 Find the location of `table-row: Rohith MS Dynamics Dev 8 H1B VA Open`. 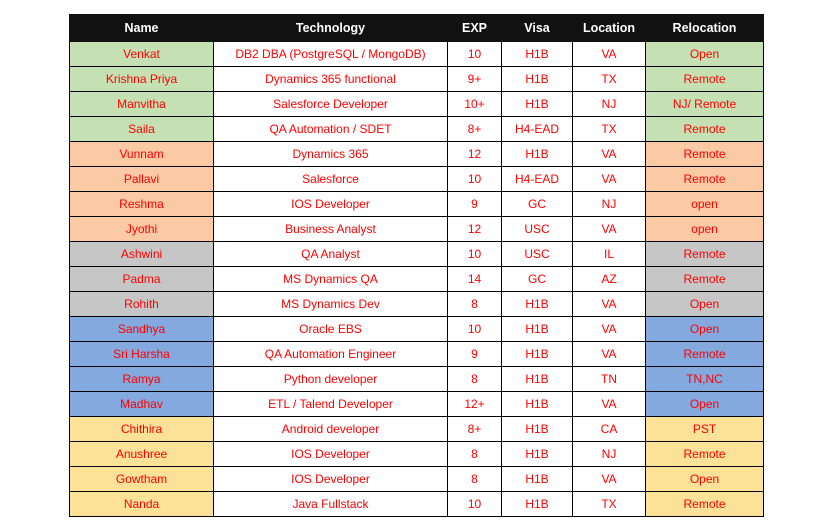

table-row: Rohith MS Dynamics Dev 8 H1B VA Open is located at coordinates (416, 304).